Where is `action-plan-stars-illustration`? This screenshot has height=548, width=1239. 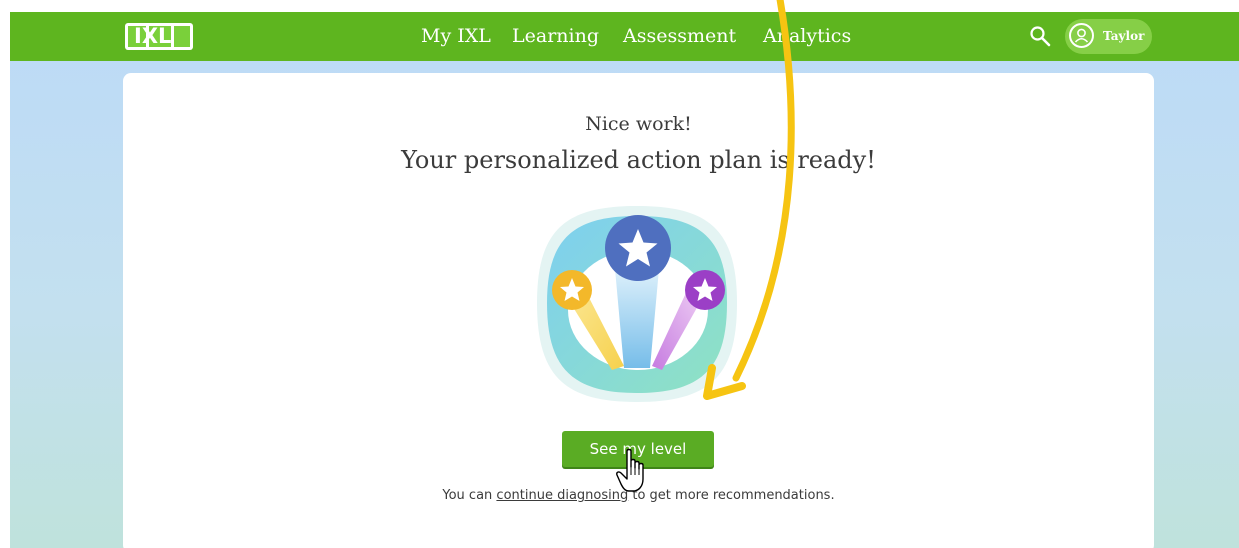 action-plan-stars-illustration is located at coordinates (637, 304).